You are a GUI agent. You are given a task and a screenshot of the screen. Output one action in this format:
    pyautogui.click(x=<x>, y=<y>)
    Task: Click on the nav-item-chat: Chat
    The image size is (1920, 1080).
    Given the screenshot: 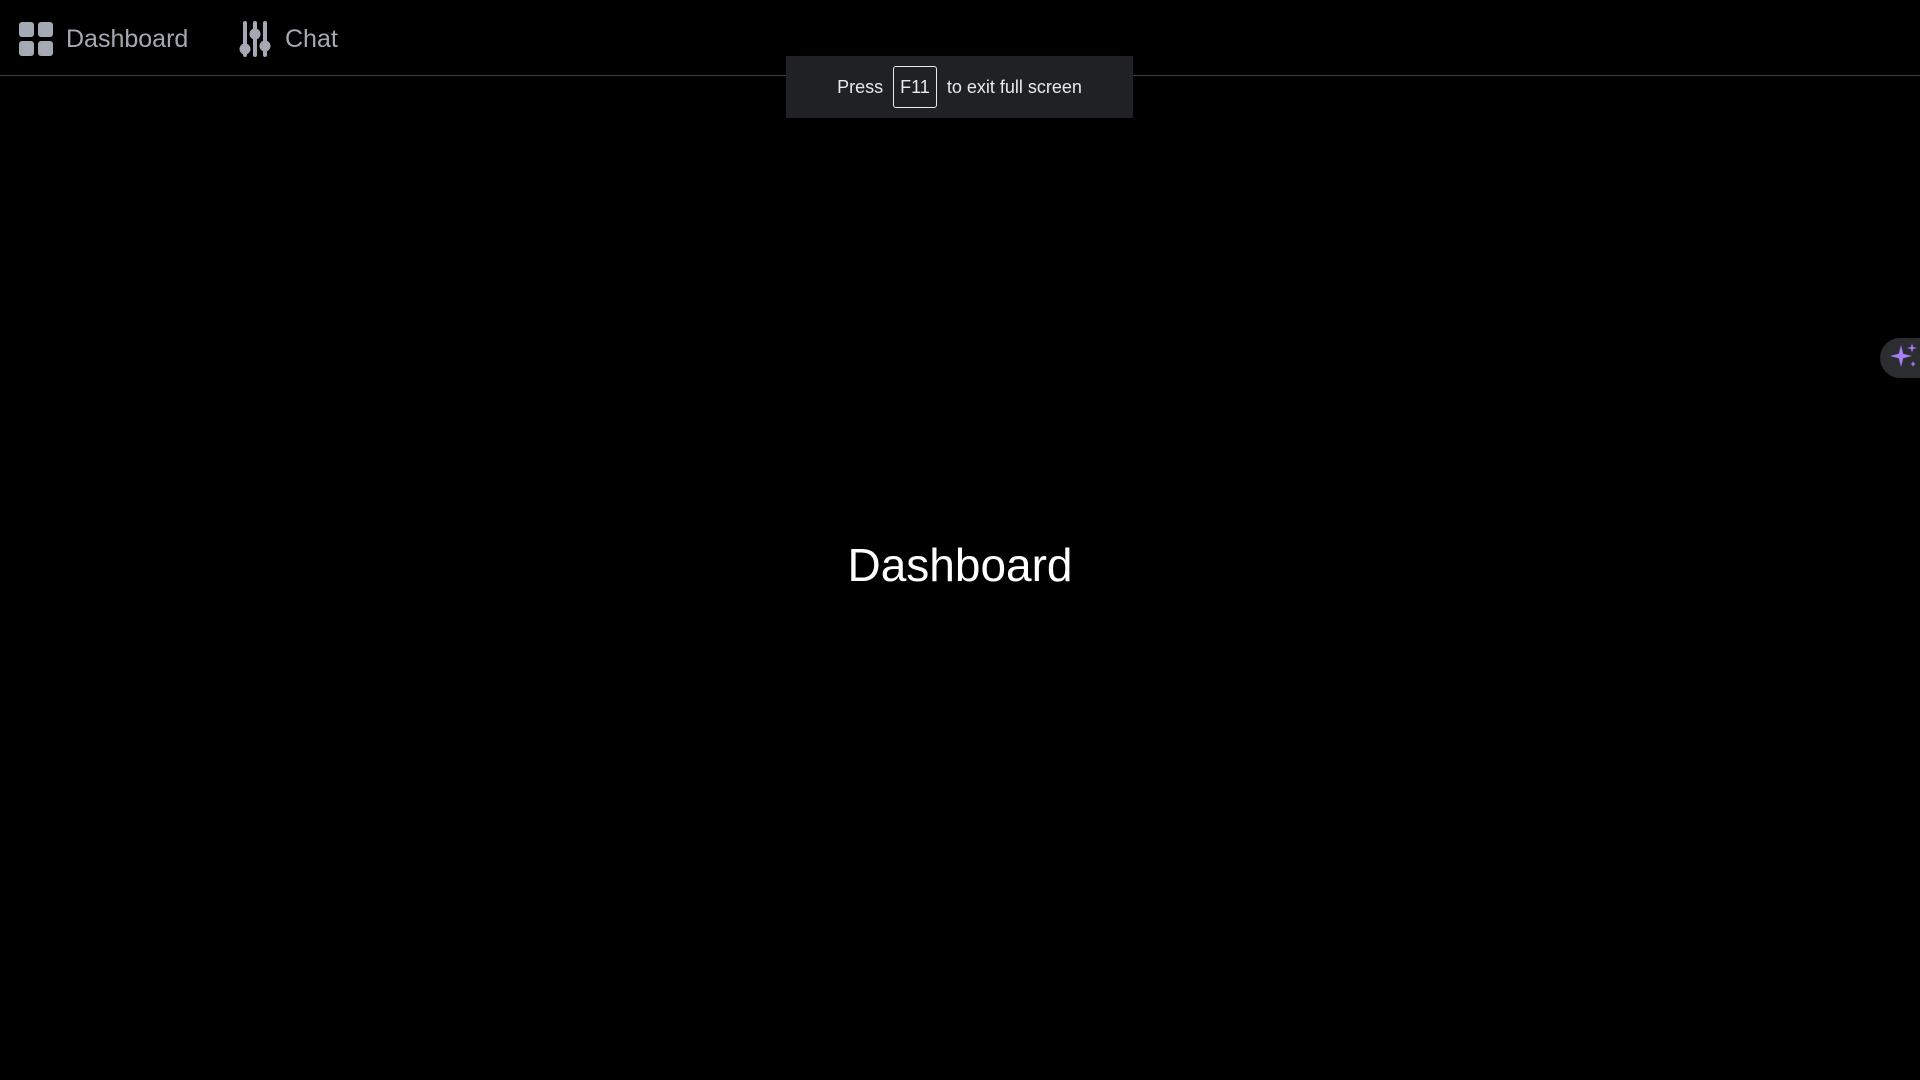 What is the action you would take?
    pyautogui.click(x=288, y=39)
    